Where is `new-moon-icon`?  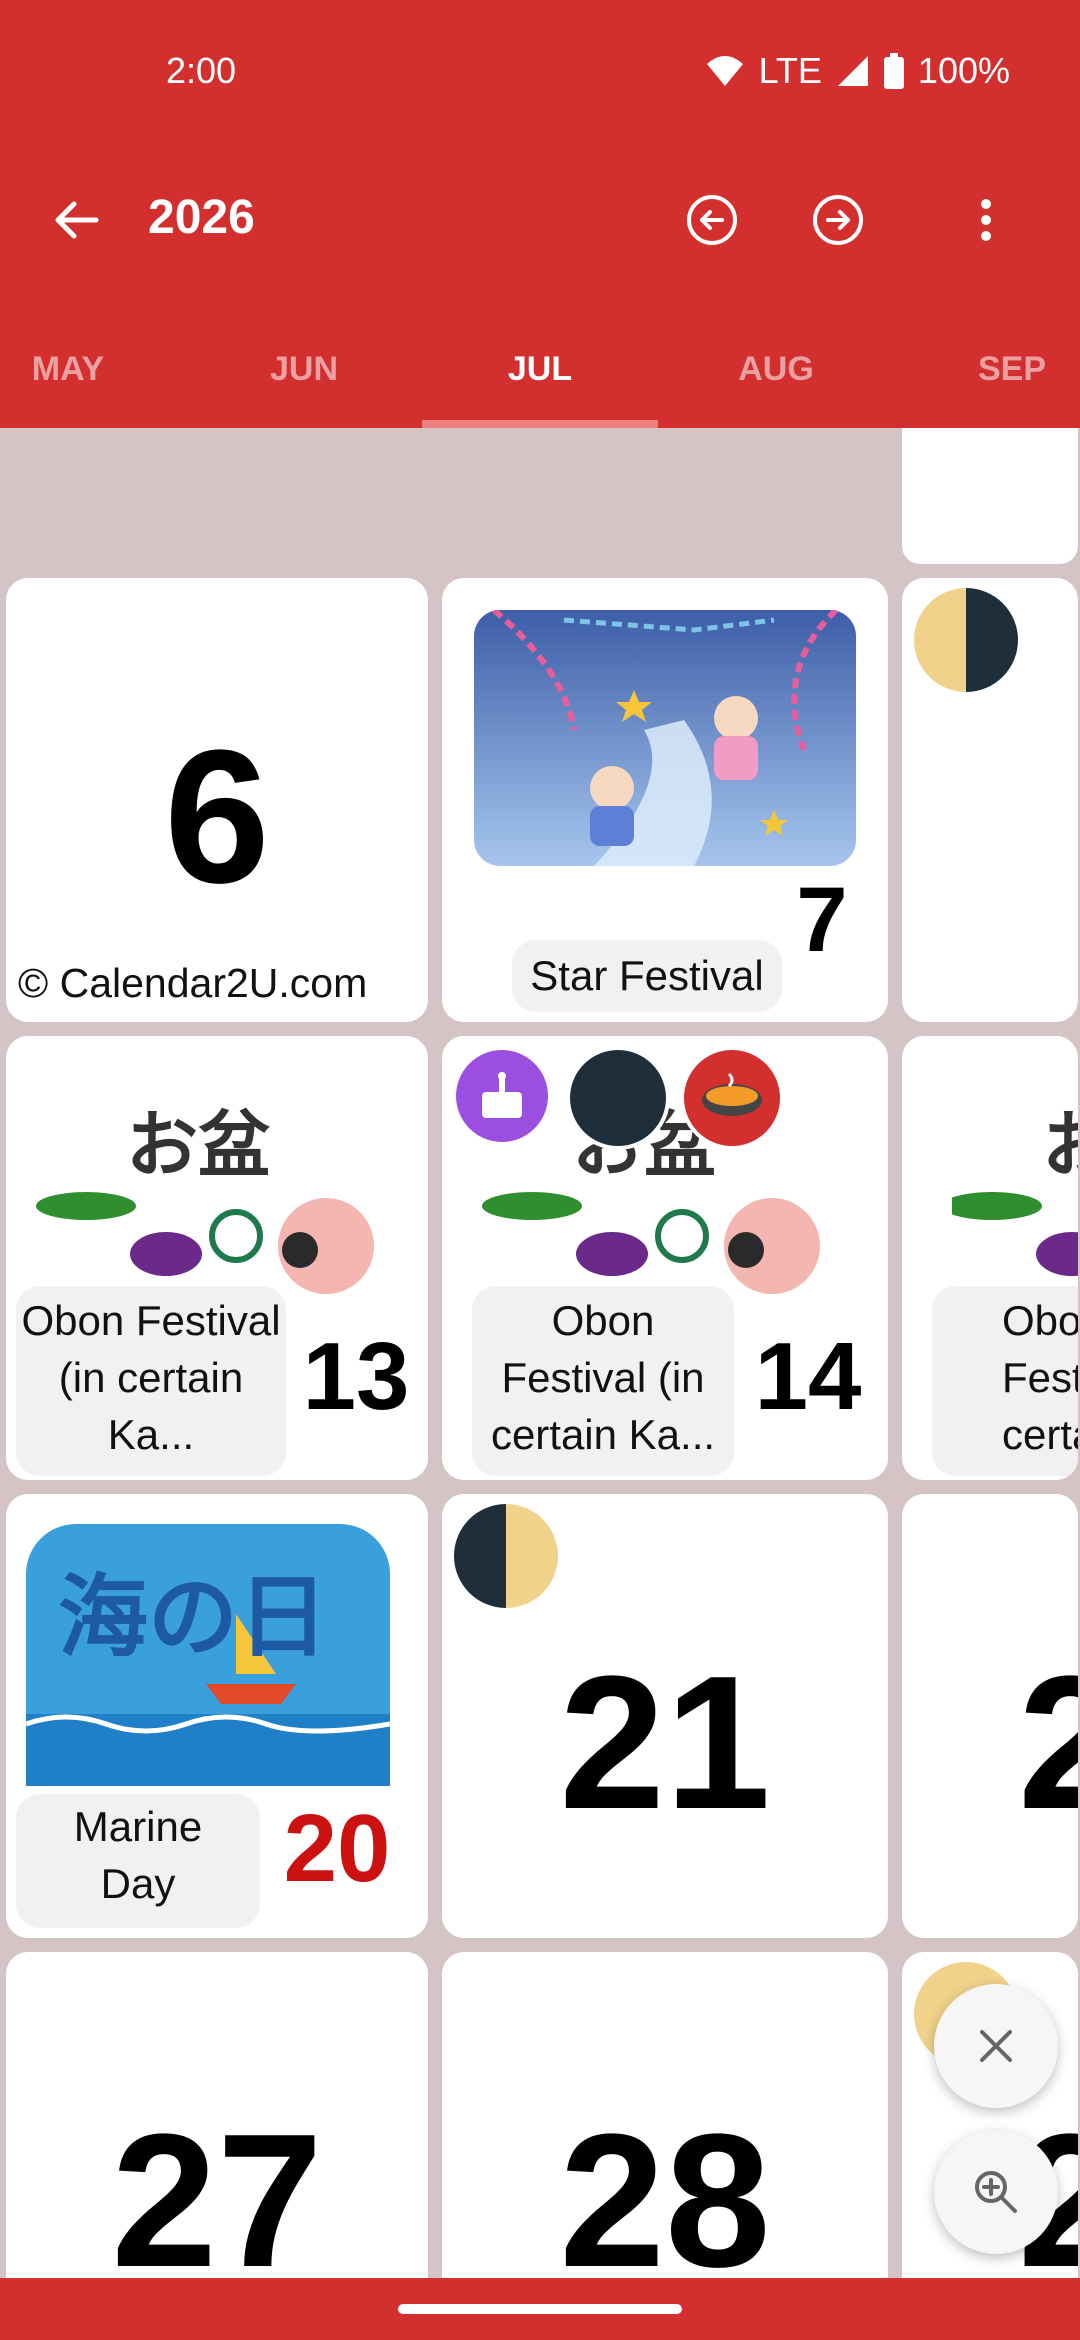 new-moon-icon is located at coordinates (618, 1098).